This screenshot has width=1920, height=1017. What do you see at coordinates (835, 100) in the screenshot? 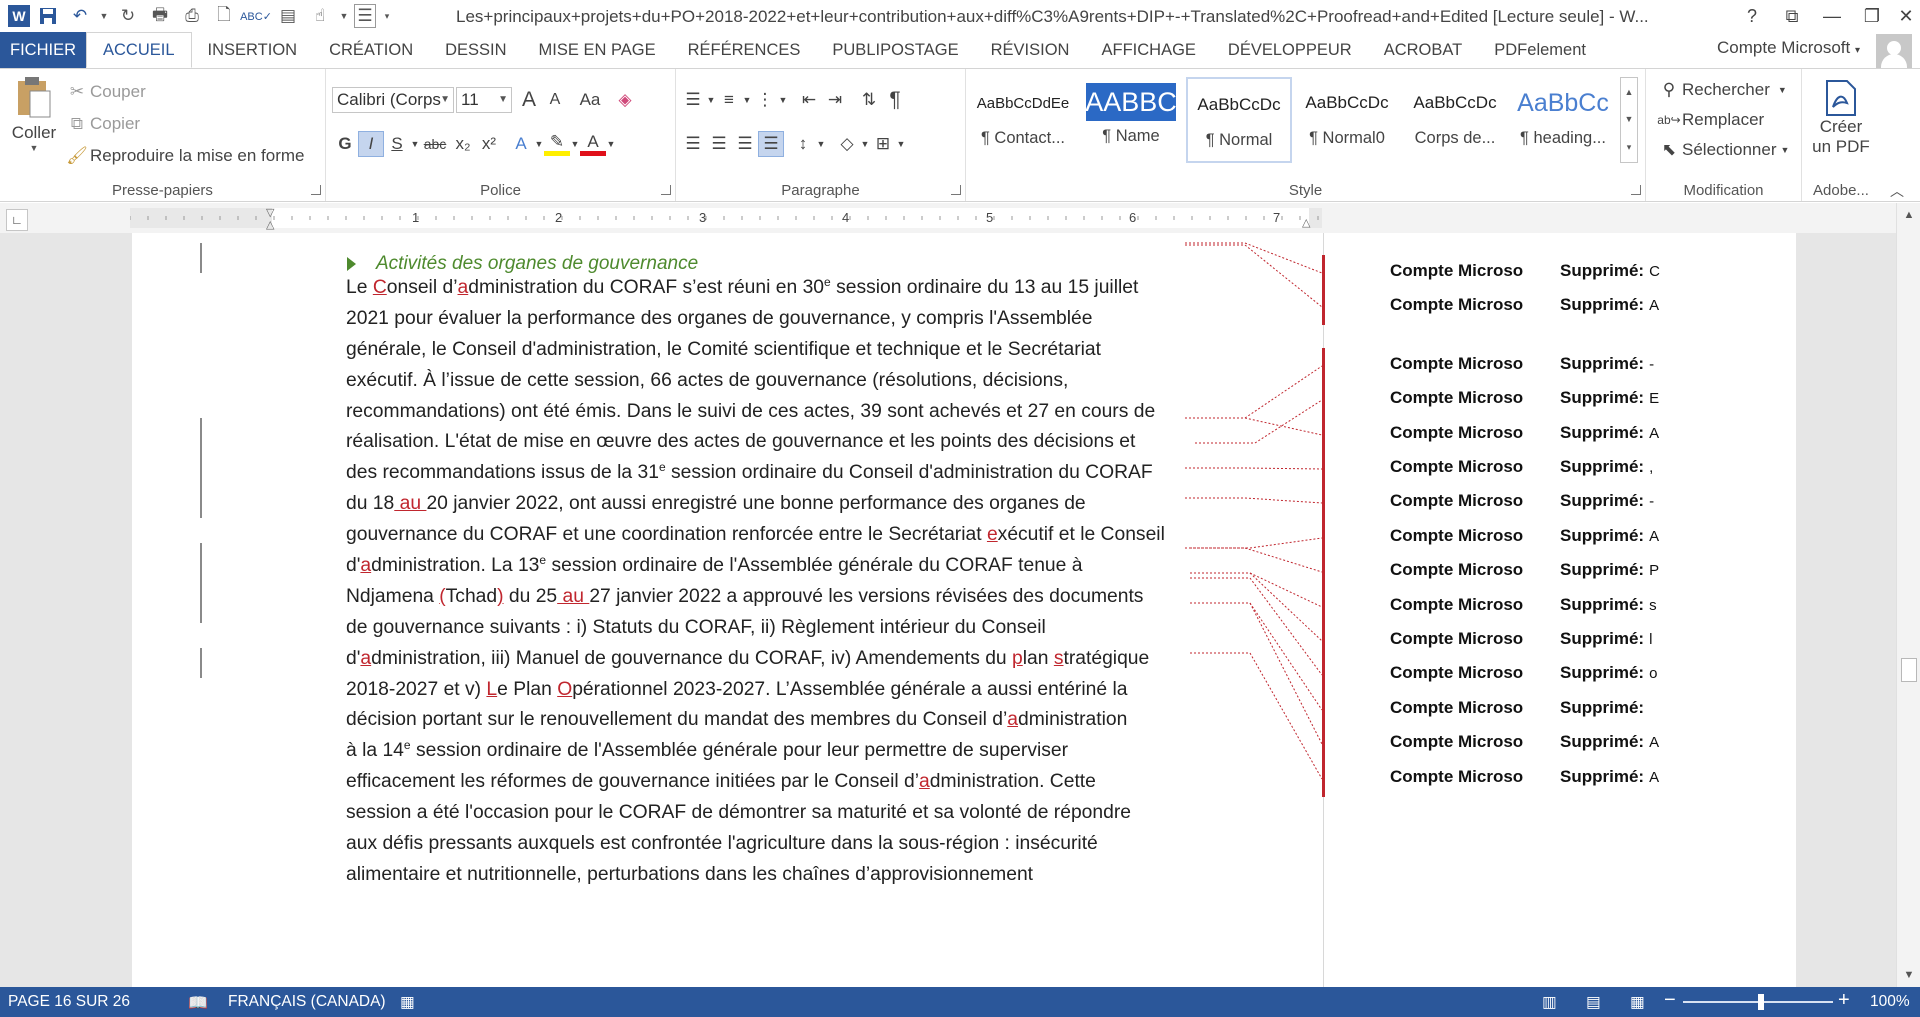
I see `increase-indent-icon: ⇥` at bounding box center [835, 100].